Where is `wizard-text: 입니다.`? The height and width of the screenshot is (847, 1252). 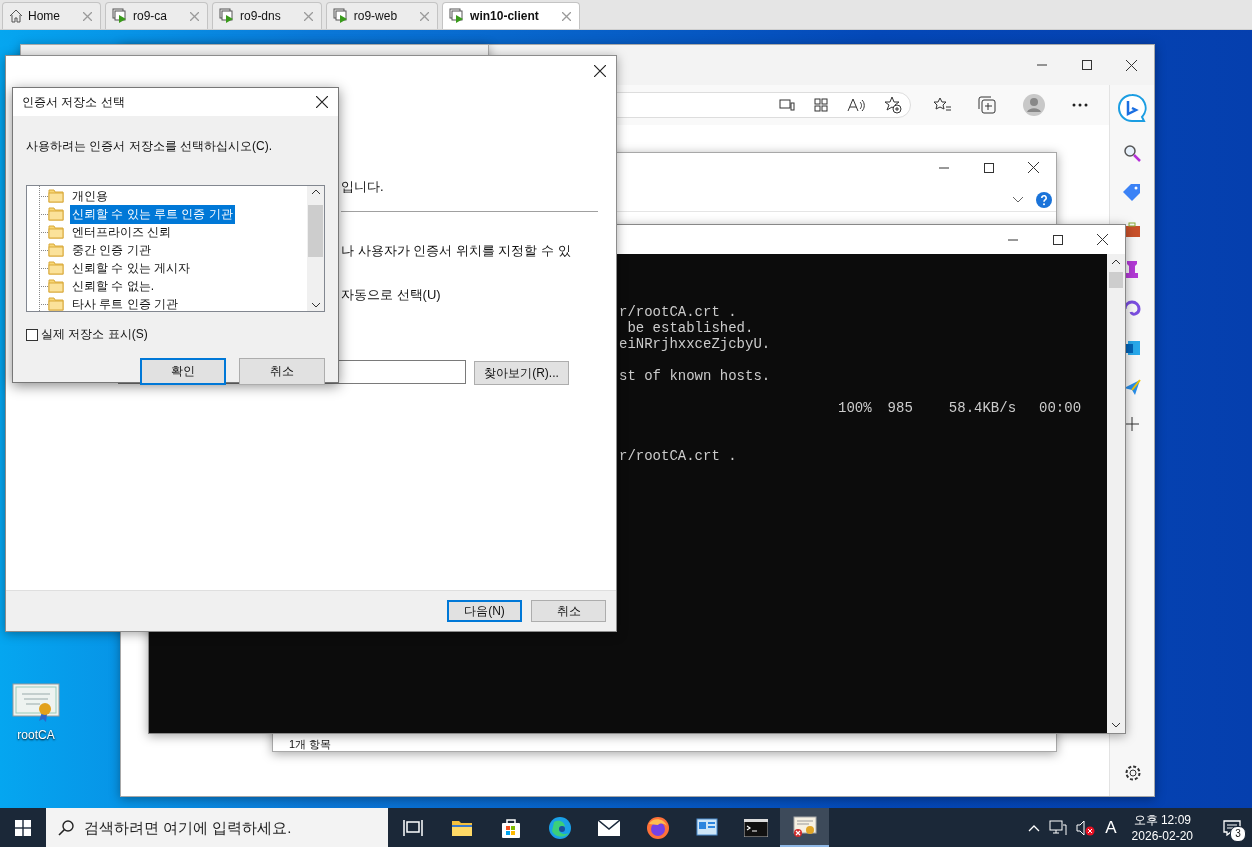 wizard-text: 입니다. is located at coordinates (362, 187).